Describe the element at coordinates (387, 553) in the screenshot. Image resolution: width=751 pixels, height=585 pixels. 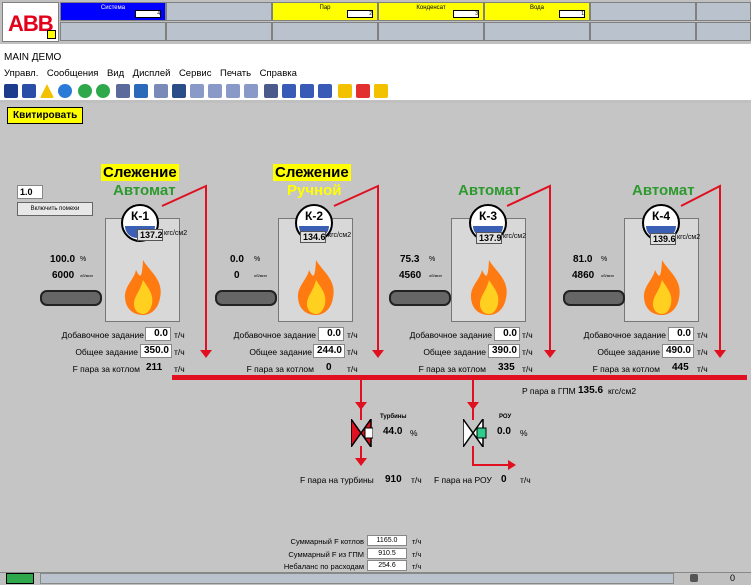
I see `summary-value-gpm: 910.5` at that location.